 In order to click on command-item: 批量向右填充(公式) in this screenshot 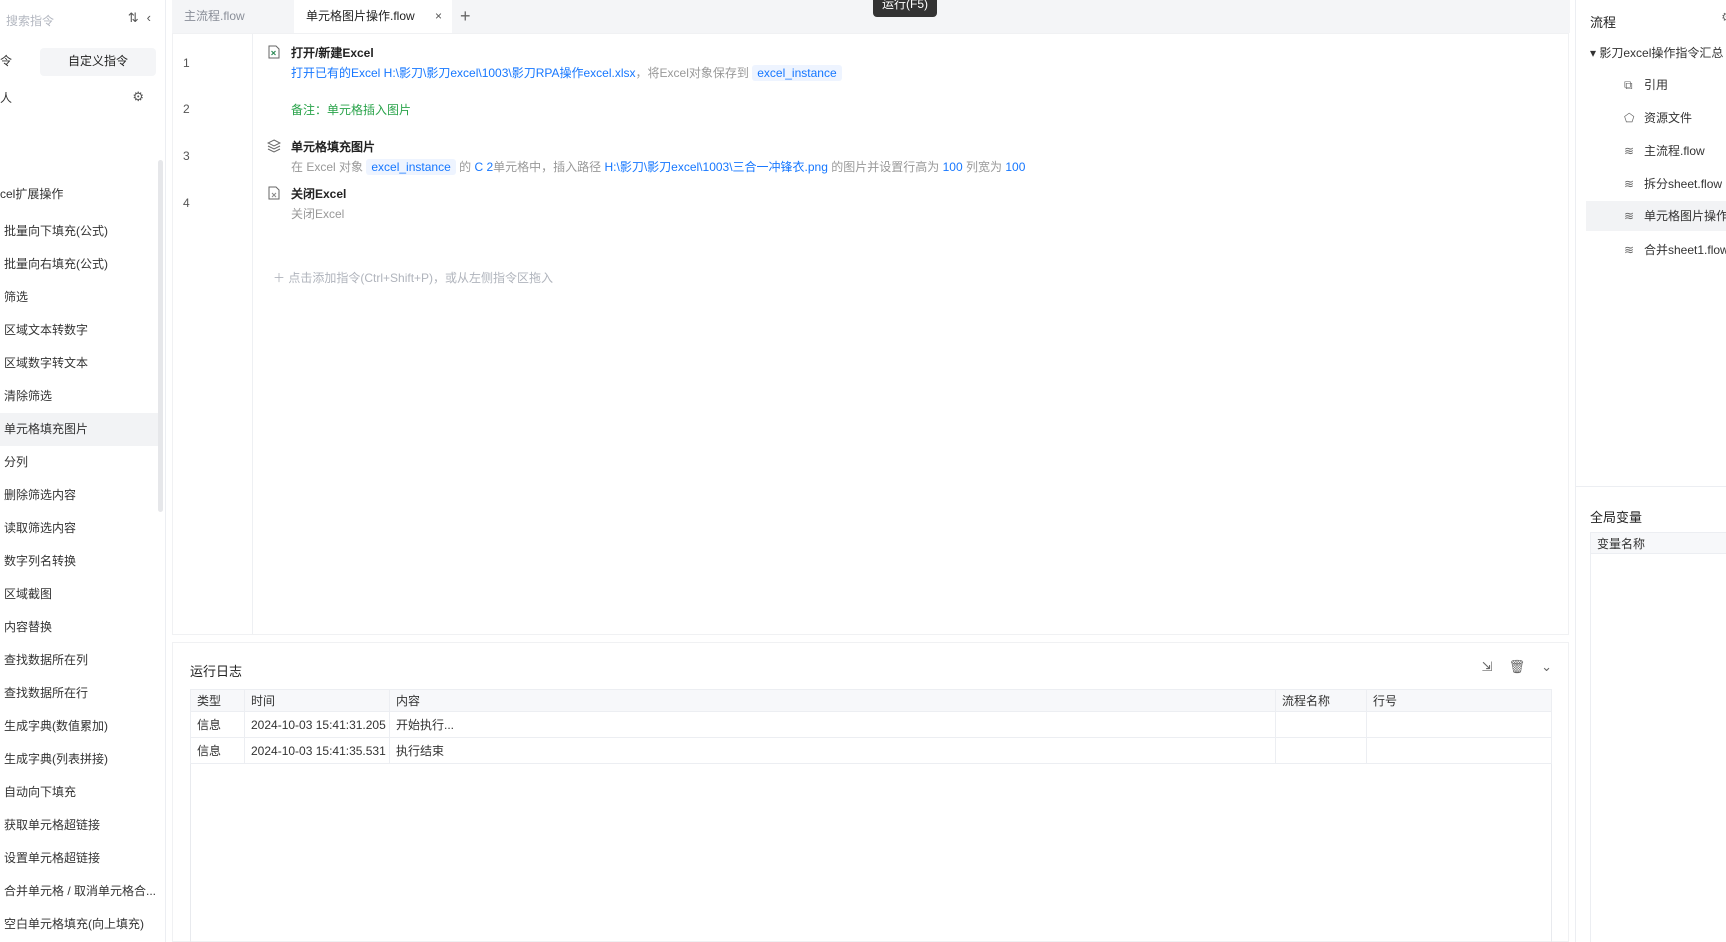, I will do `click(80, 264)`.